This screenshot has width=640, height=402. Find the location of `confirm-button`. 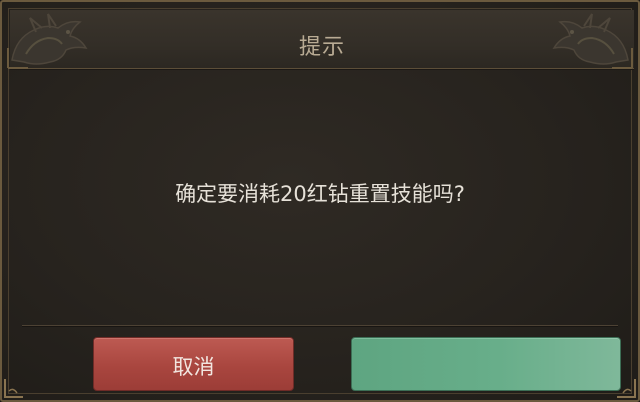

confirm-button is located at coordinates (486, 364).